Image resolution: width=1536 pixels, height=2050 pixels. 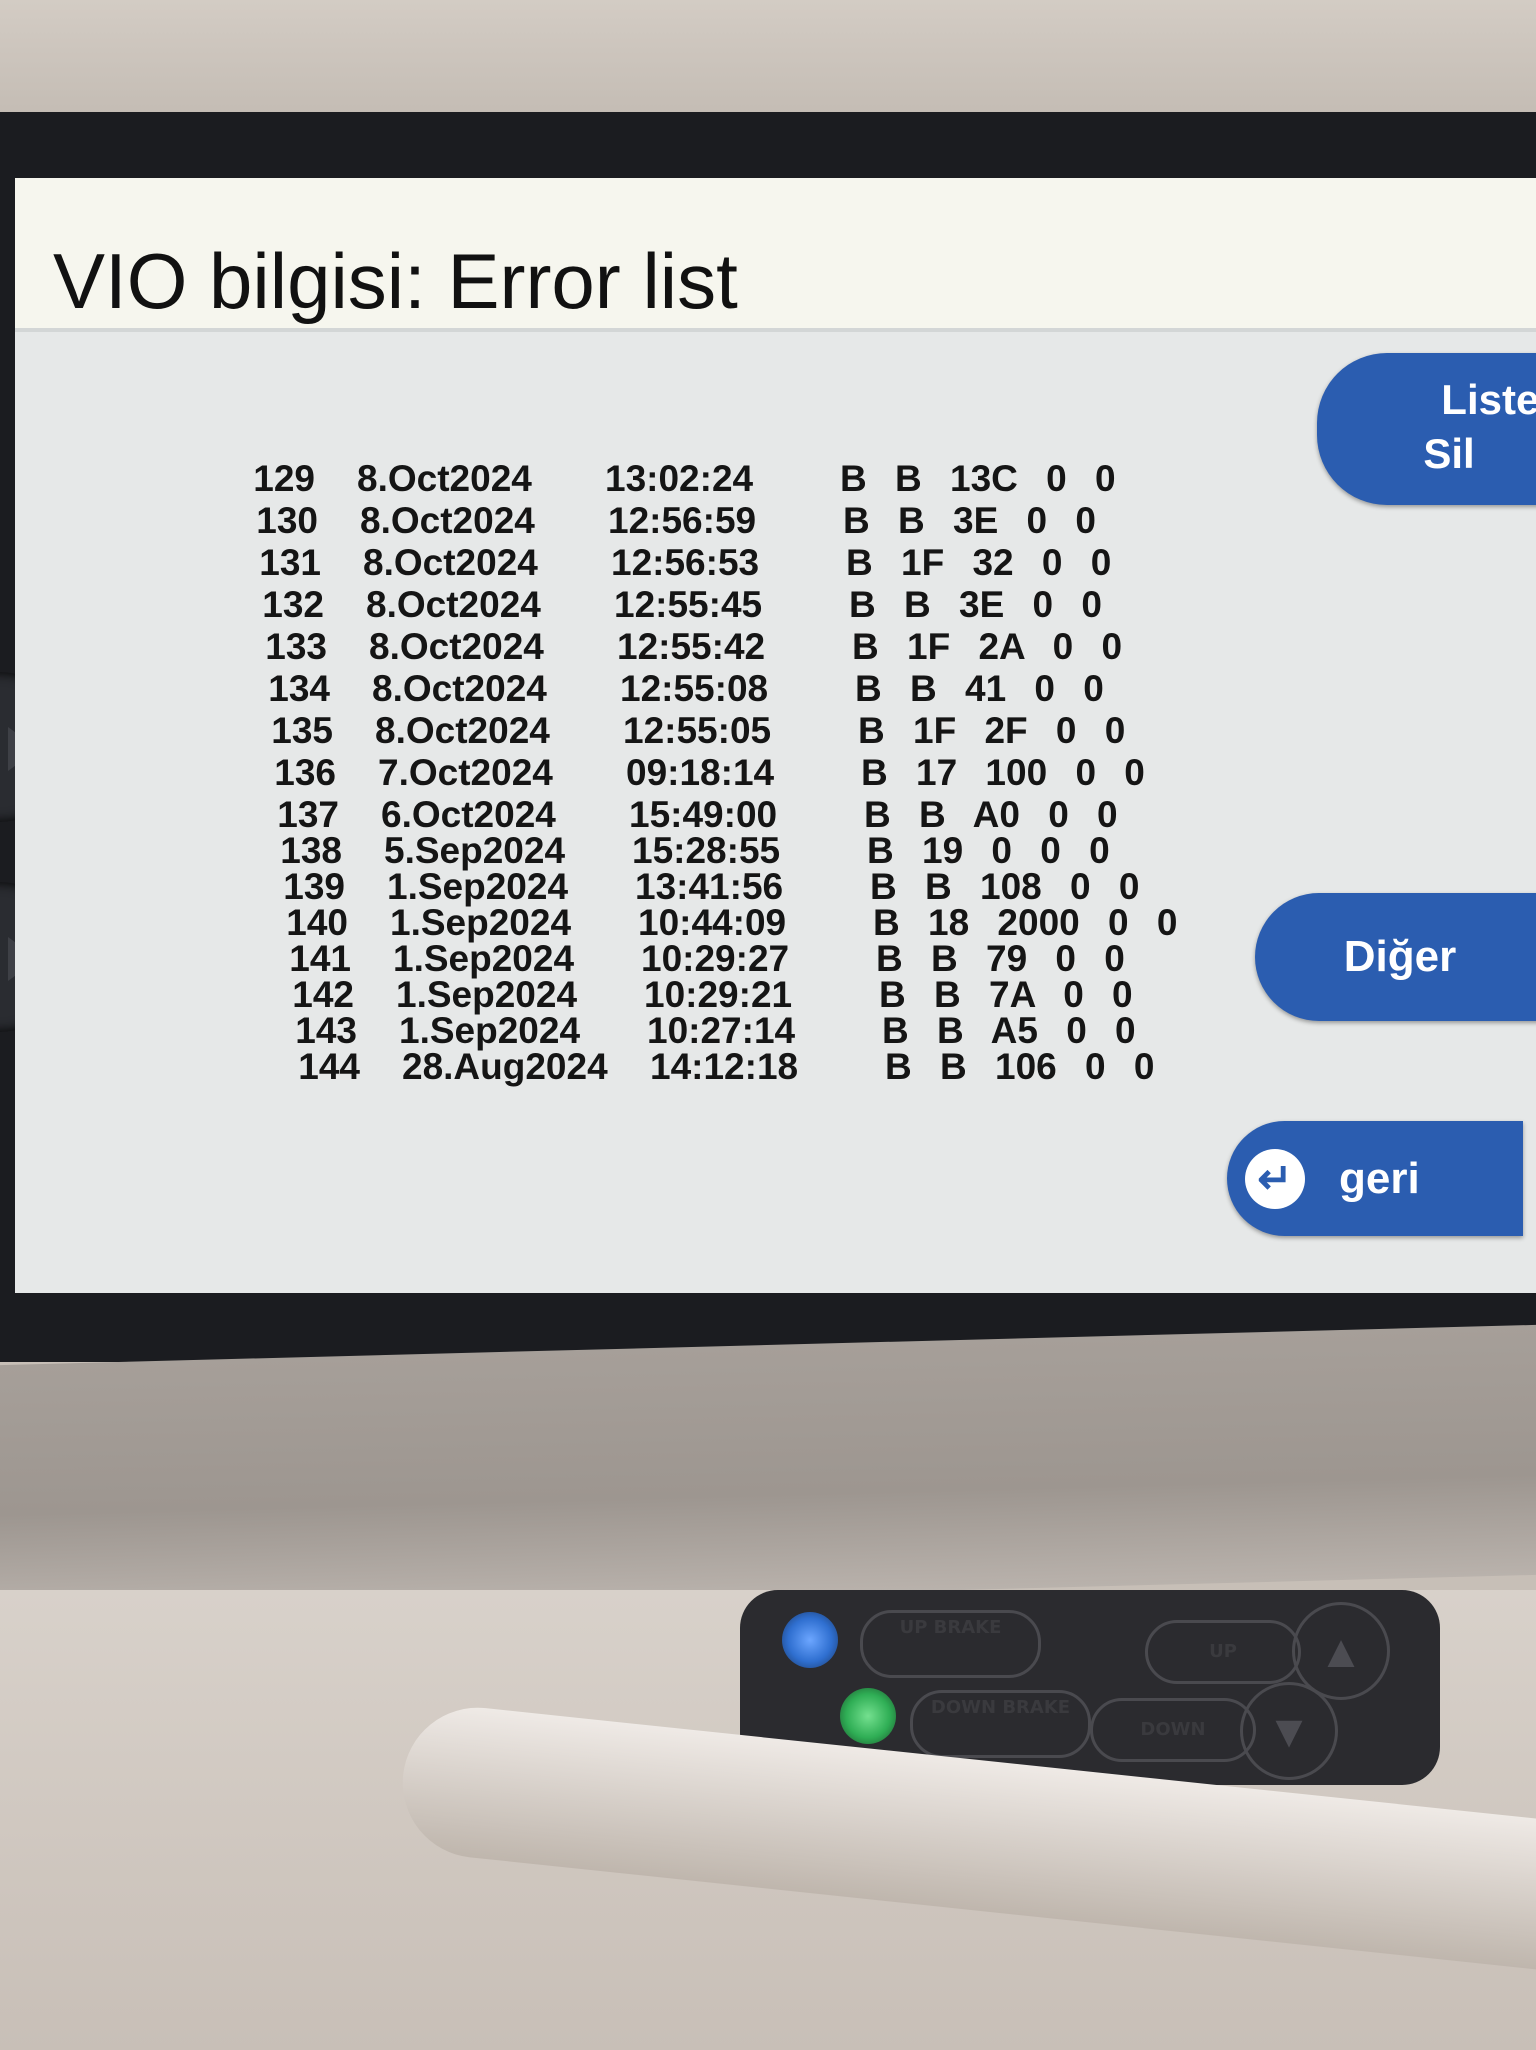 I want to click on down-arrow-icon: ▼, so click(x=1289, y=1731).